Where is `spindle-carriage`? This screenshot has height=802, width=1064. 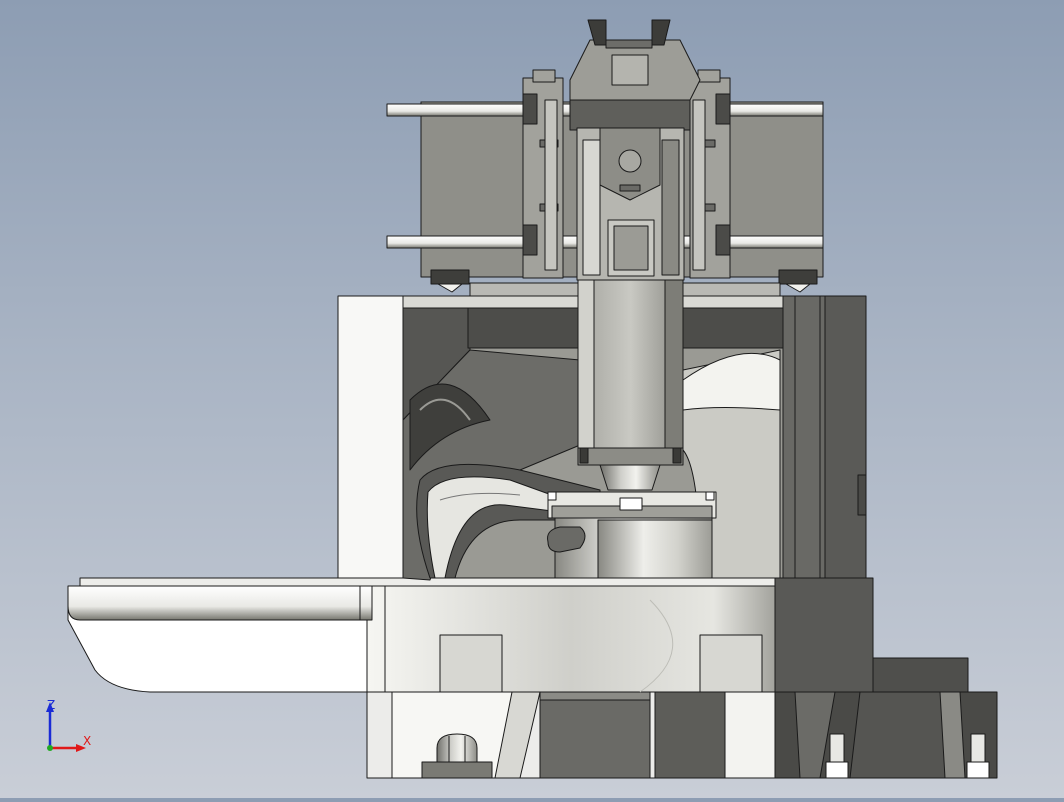
spindle-carriage is located at coordinates (605, 158).